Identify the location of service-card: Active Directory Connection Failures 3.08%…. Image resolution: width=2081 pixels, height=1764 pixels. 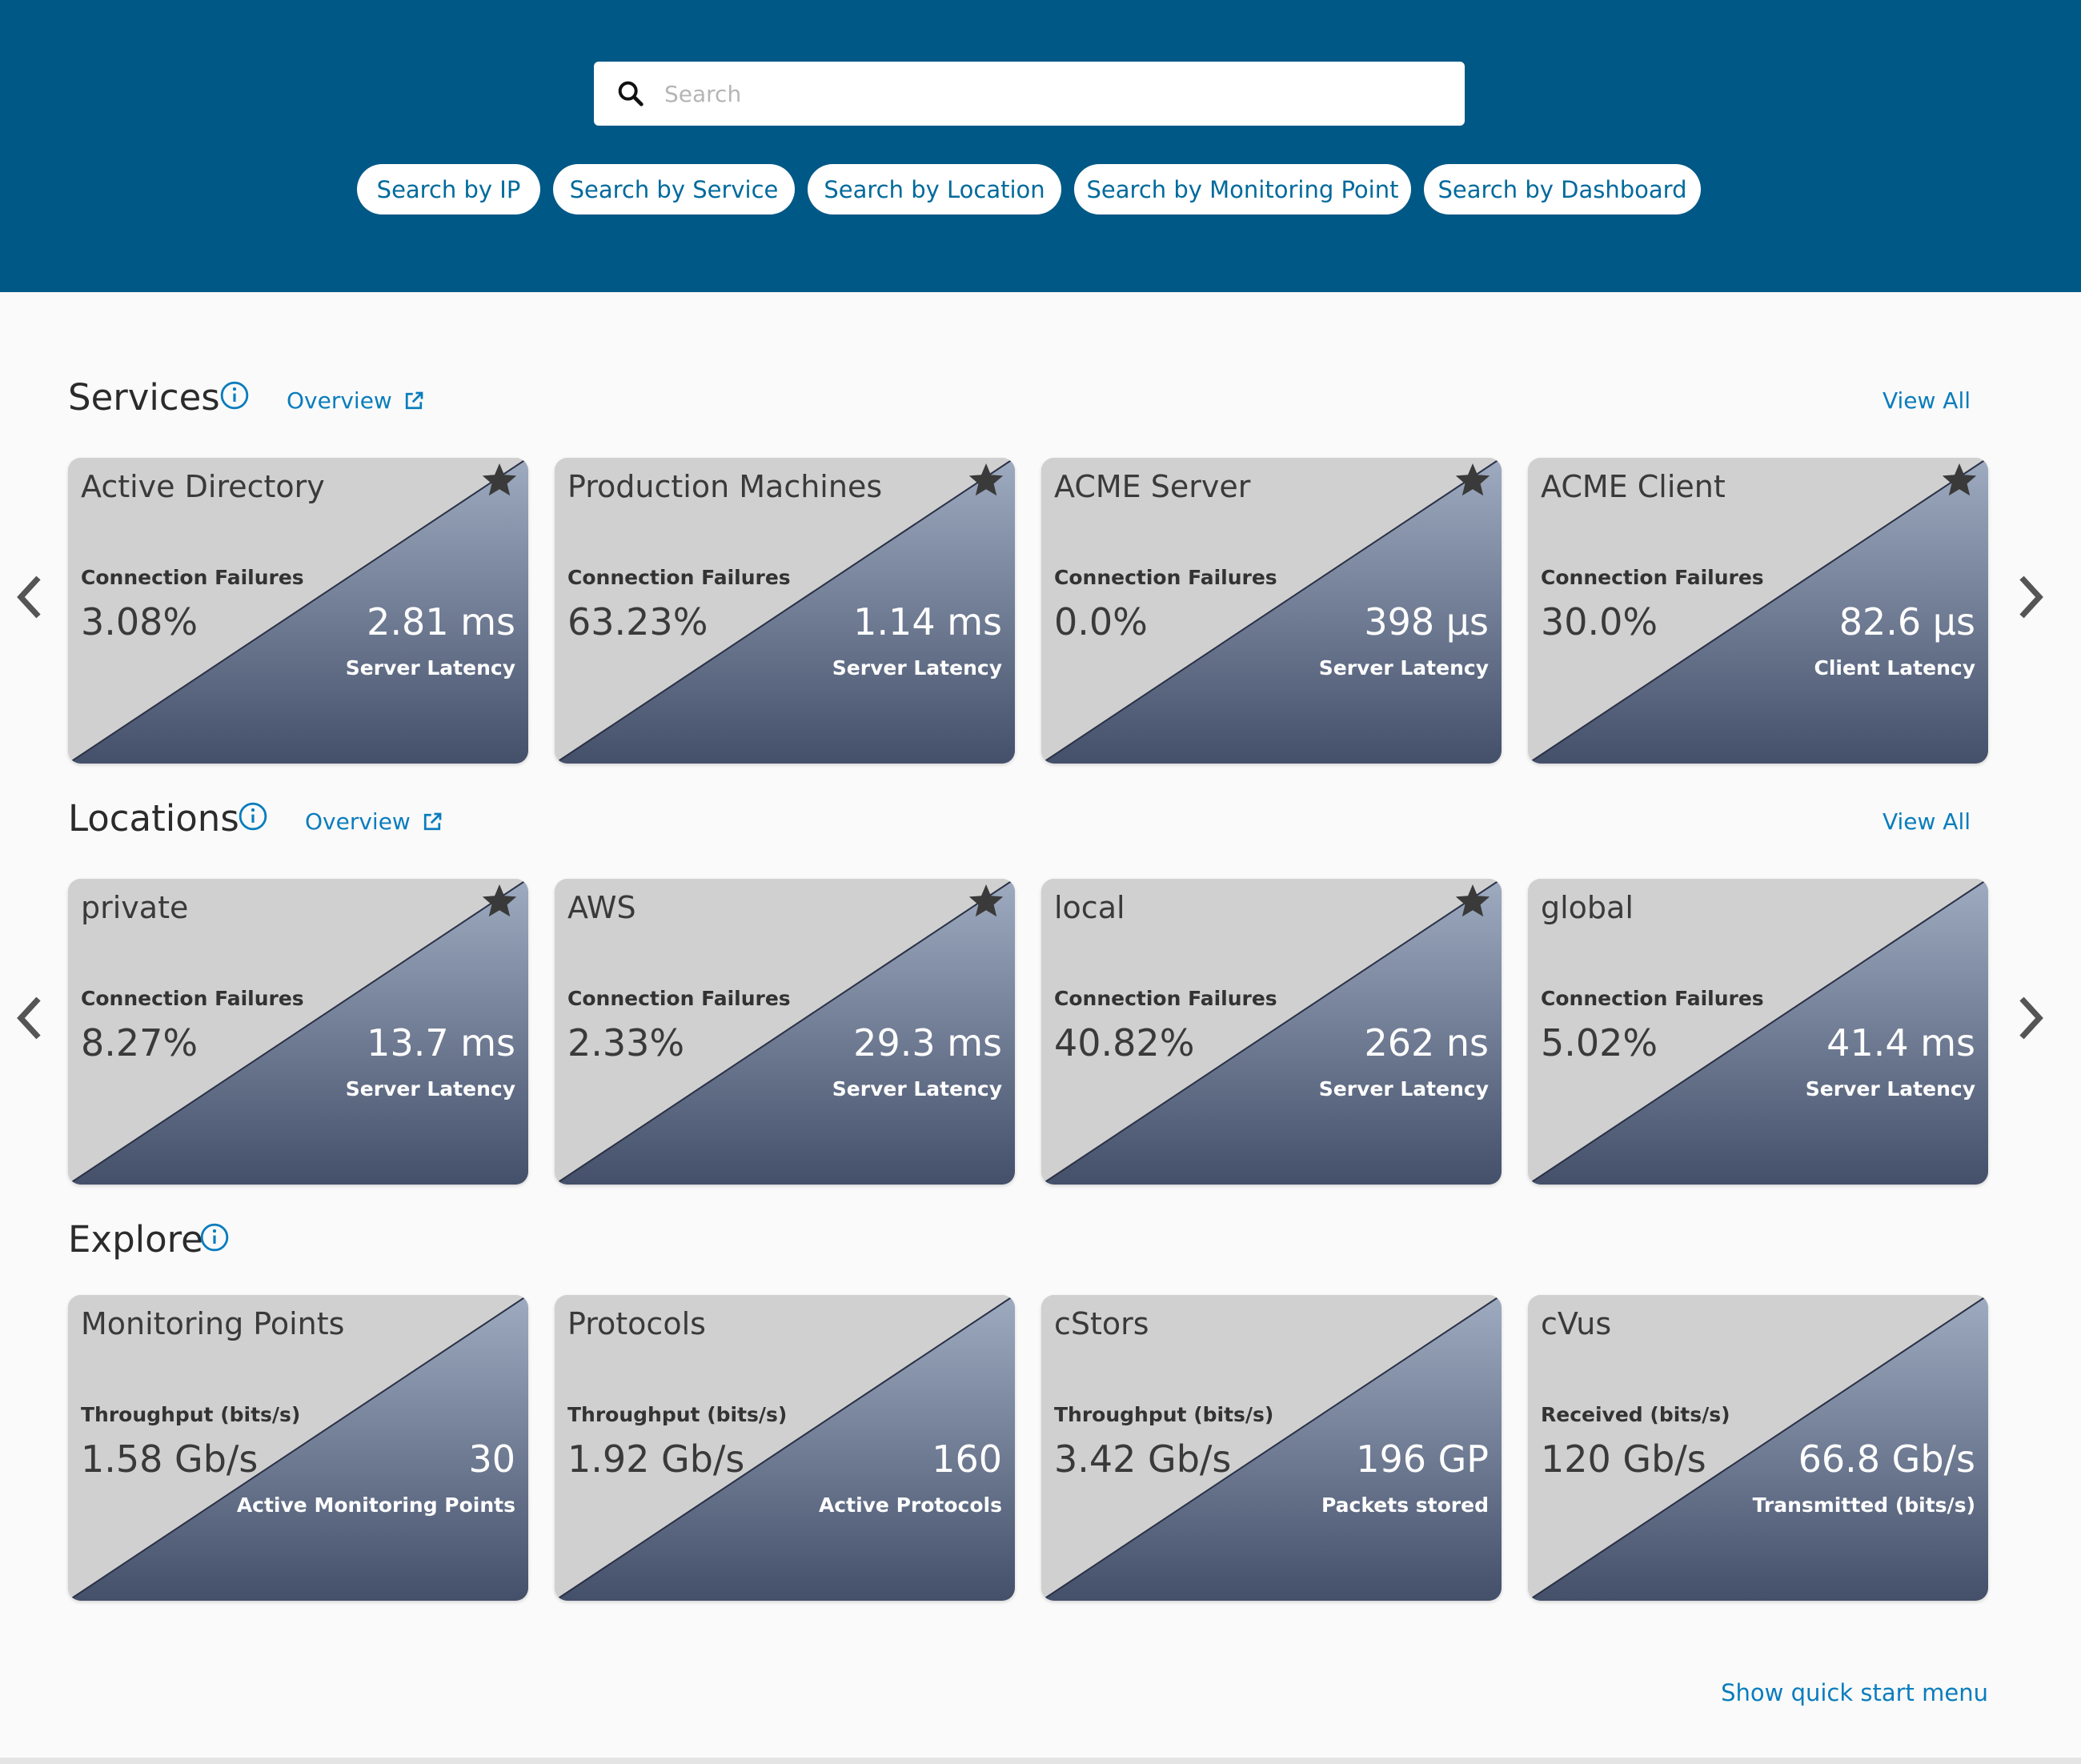
(298, 611).